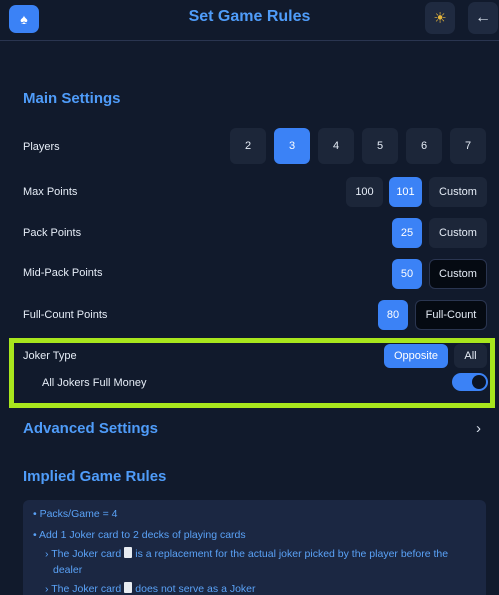  I want to click on pack-points-custom-button: Custom, so click(458, 233).